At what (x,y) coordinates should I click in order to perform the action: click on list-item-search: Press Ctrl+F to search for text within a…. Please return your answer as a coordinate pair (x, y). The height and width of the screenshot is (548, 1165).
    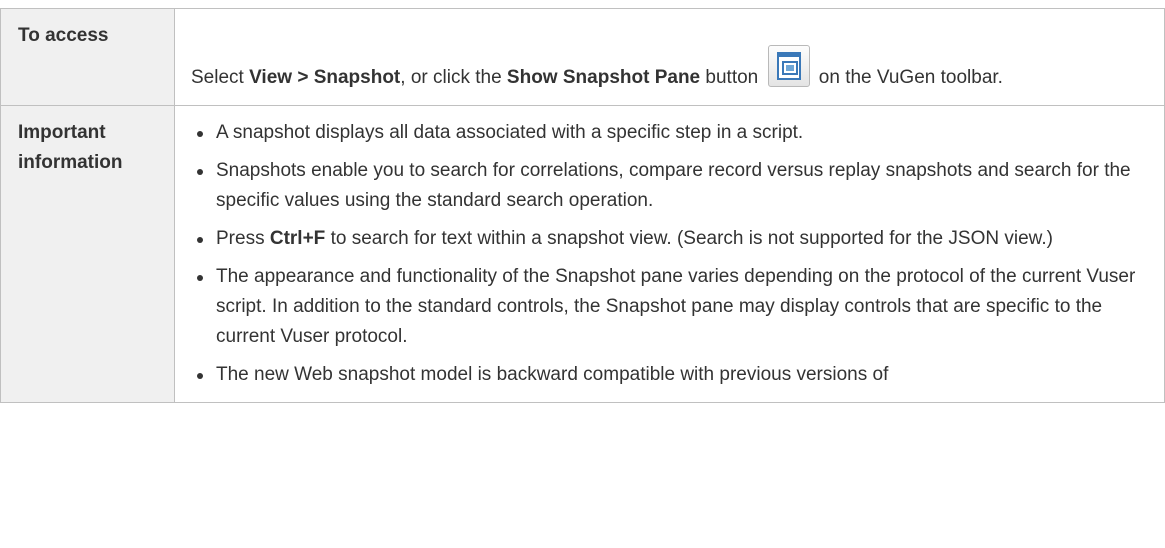
    Looking at the image, I should click on (670, 239).